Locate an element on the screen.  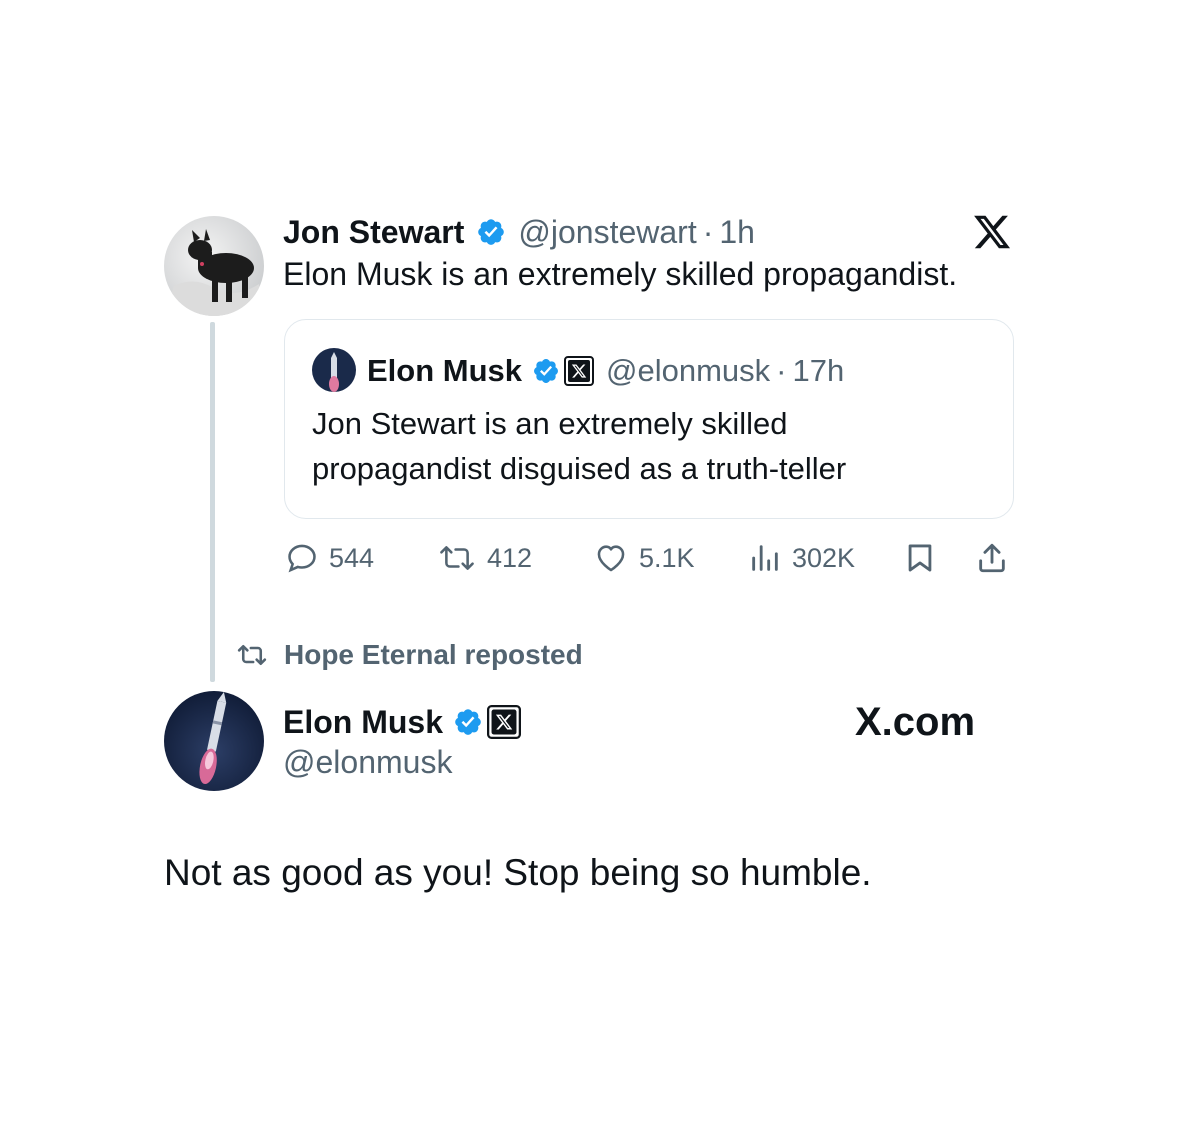
share-button is located at coordinates (992, 558).